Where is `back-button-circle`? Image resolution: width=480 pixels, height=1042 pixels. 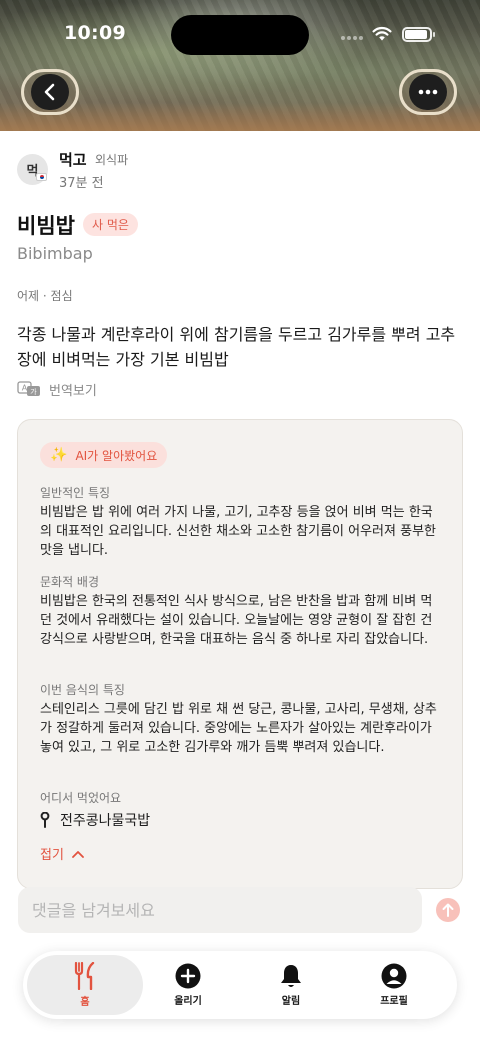 back-button-circle is located at coordinates (50, 92).